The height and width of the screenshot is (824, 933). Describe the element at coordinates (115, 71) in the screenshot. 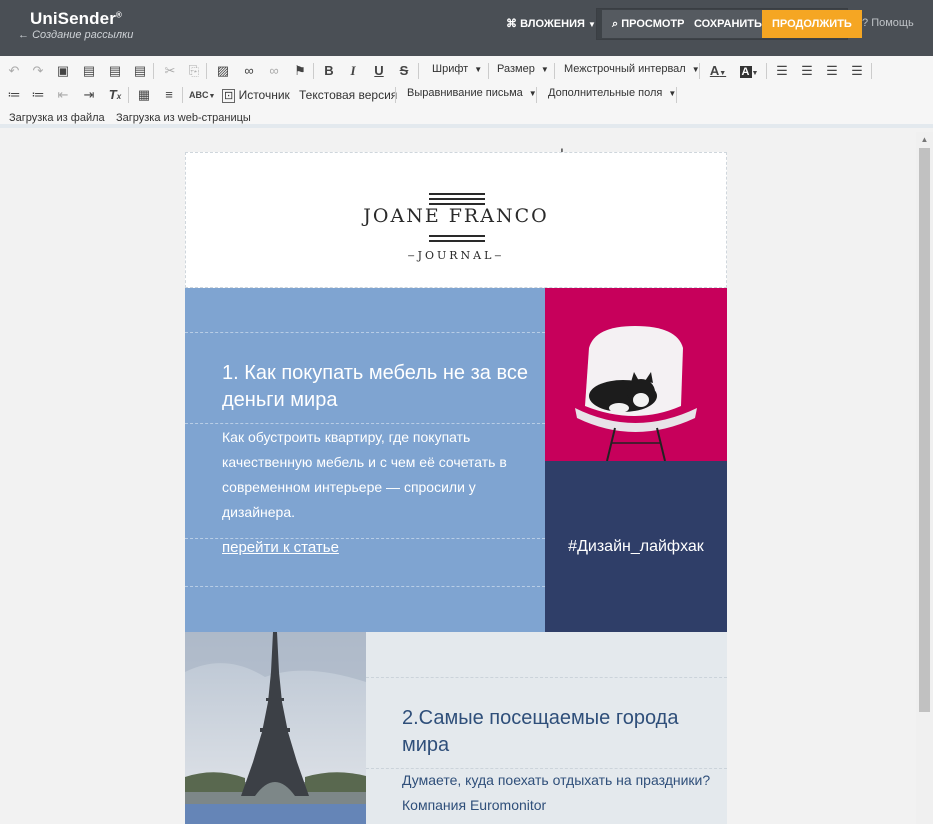

I see `paste-text-icon: ▤` at that location.